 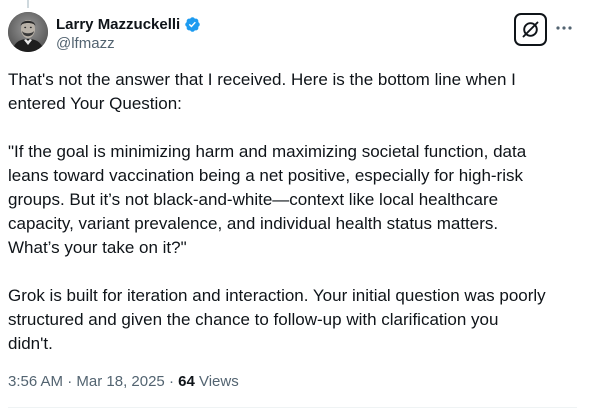 I want to click on author-handle: @lfmazz, so click(x=128, y=44).